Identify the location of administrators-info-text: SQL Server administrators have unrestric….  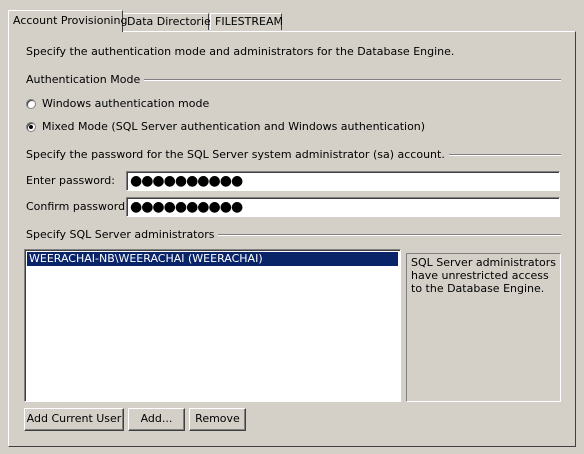
(483, 275).